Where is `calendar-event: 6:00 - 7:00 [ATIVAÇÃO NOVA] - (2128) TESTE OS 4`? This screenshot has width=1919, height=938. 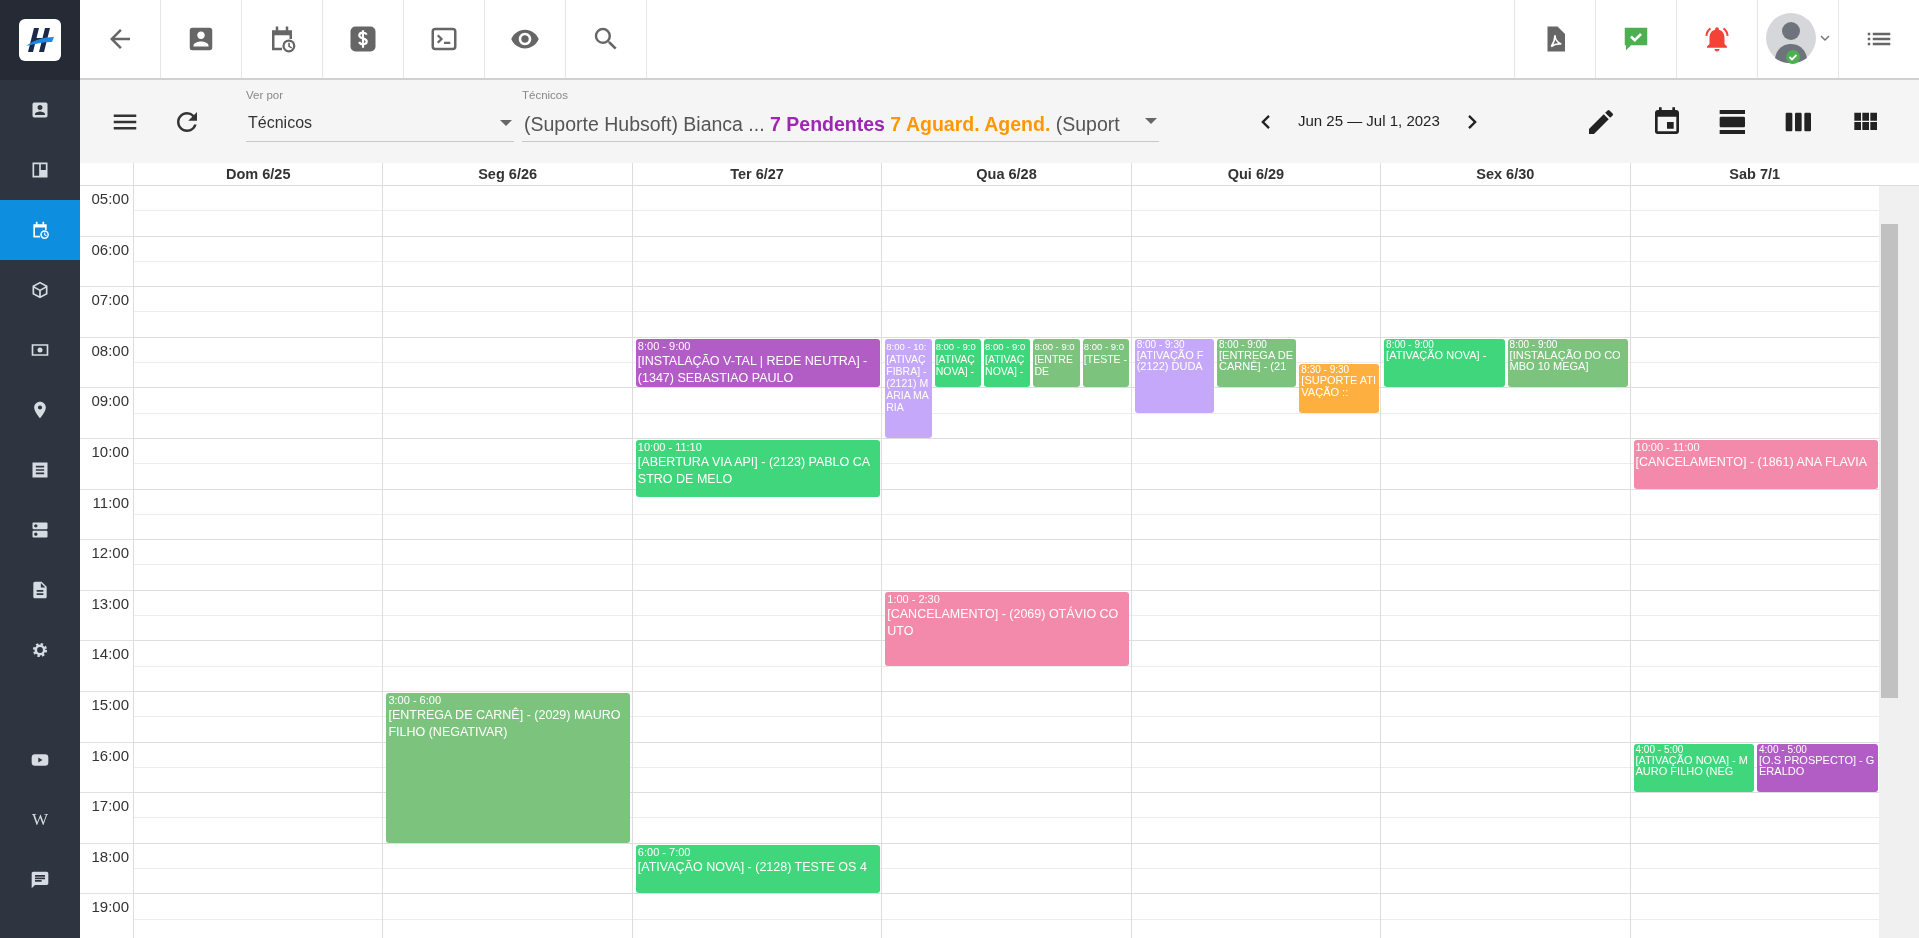 calendar-event: 6:00 - 7:00 [ATIVAÇÃO NOVA] - (2128) TESTE OS 4 is located at coordinates (757, 869).